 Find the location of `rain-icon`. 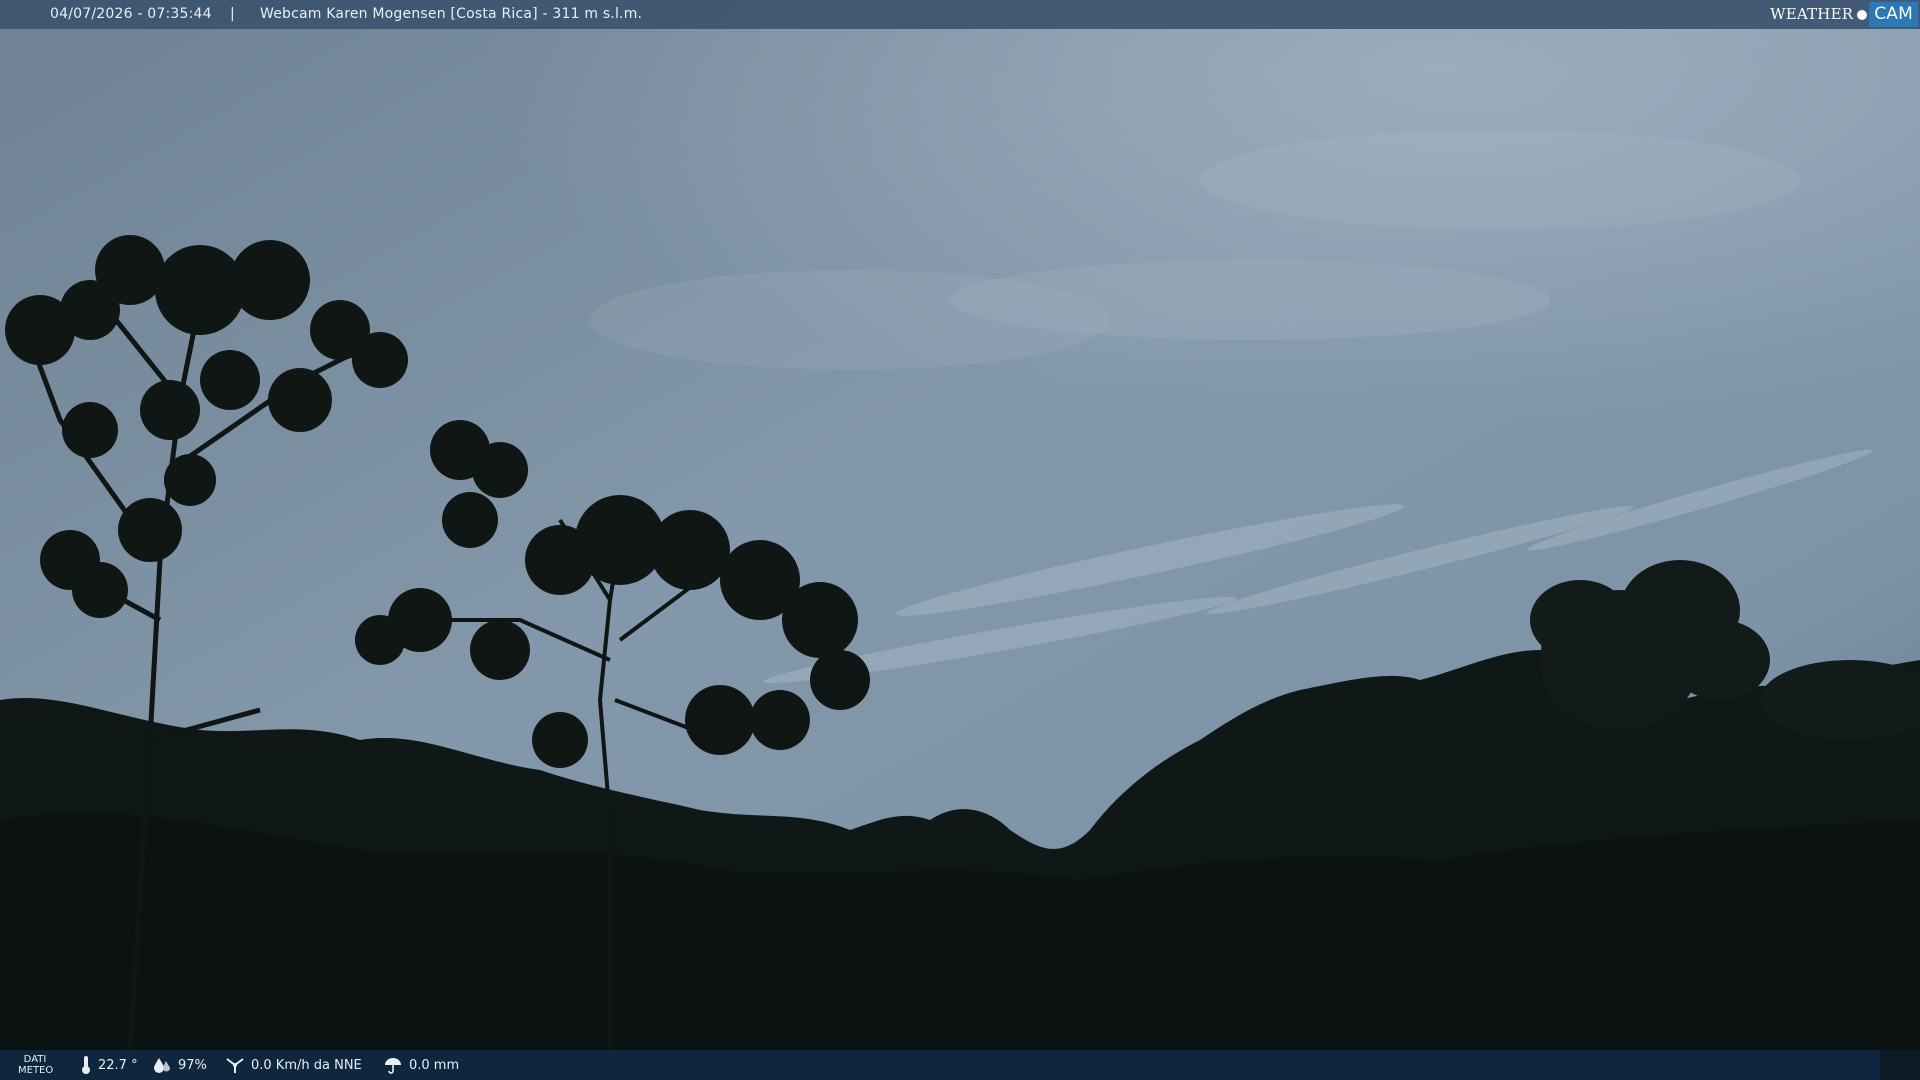

rain-icon is located at coordinates (393, 1066).